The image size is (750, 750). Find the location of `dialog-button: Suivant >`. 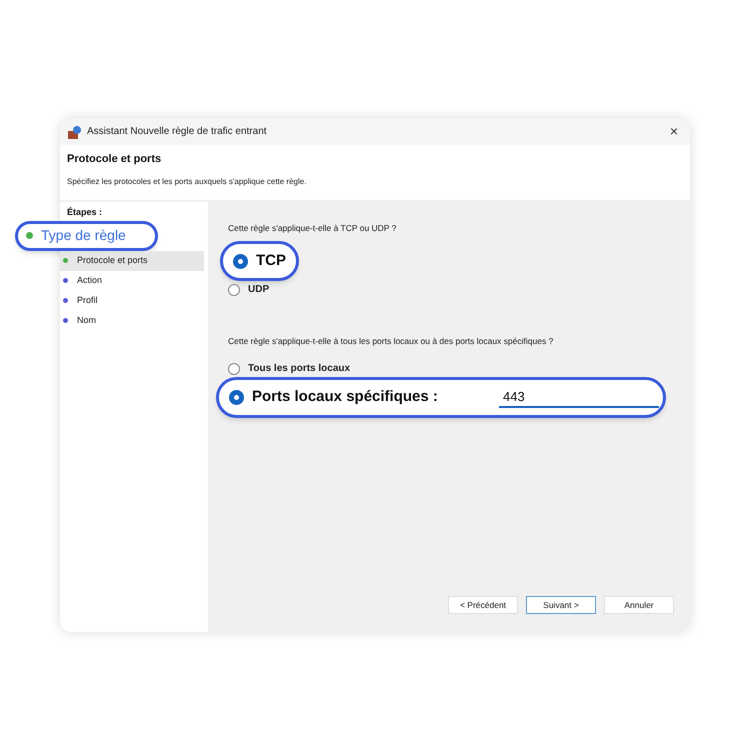

dialog-button: Suivant > is located at coordinates (561, 605).